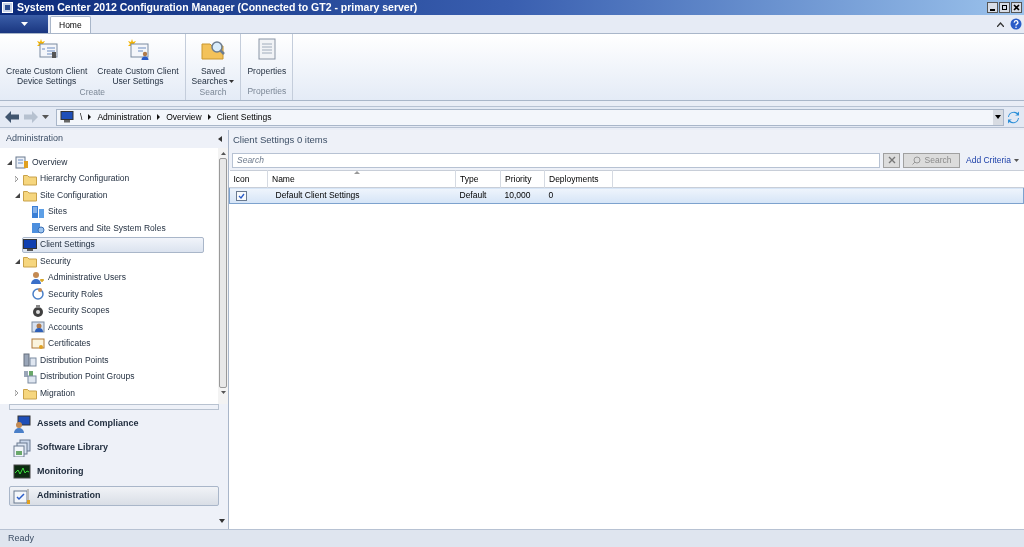 The image size is (1024, 547). What do you see at coordinates (62, 343) in the screenshot?
I see `tree-item: Certificates` at bounding box center [62, 343].